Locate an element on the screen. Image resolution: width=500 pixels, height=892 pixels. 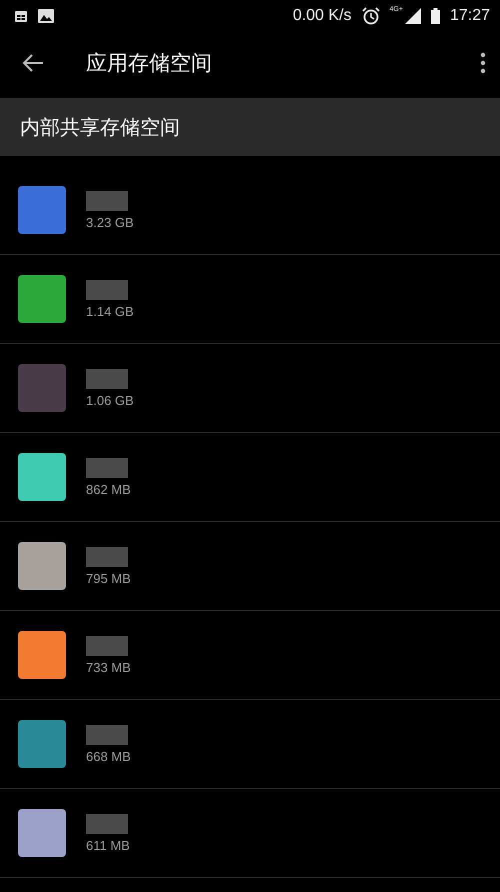
app-row: 3.23 GB is located at coordinates (250, 210).